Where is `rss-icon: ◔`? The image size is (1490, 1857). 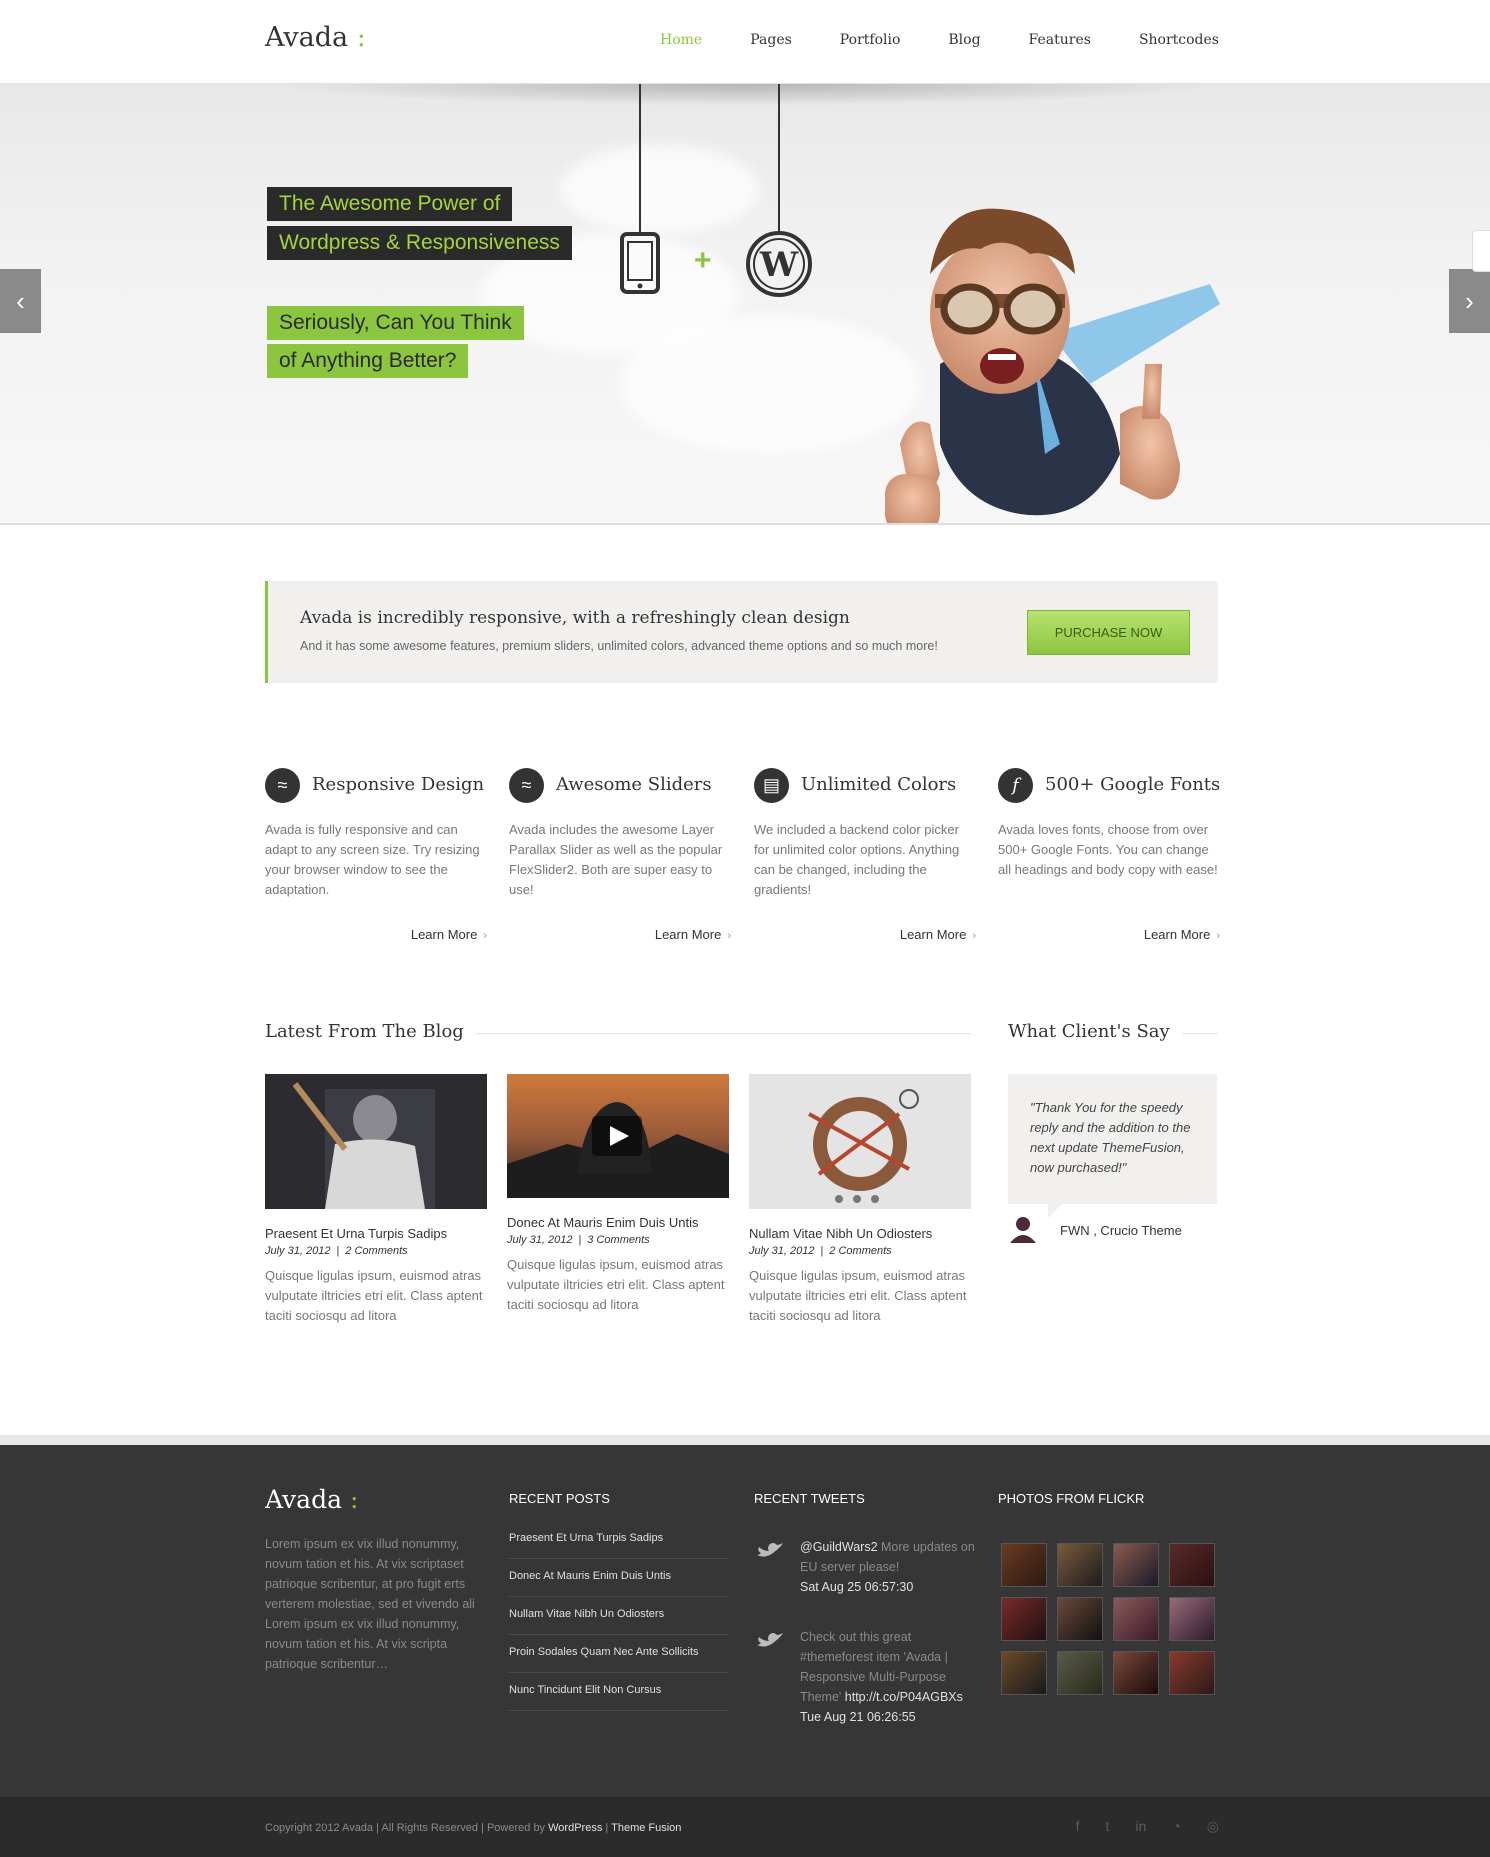
rss-icon: ◔ is located at coordinates (1176, 1826).